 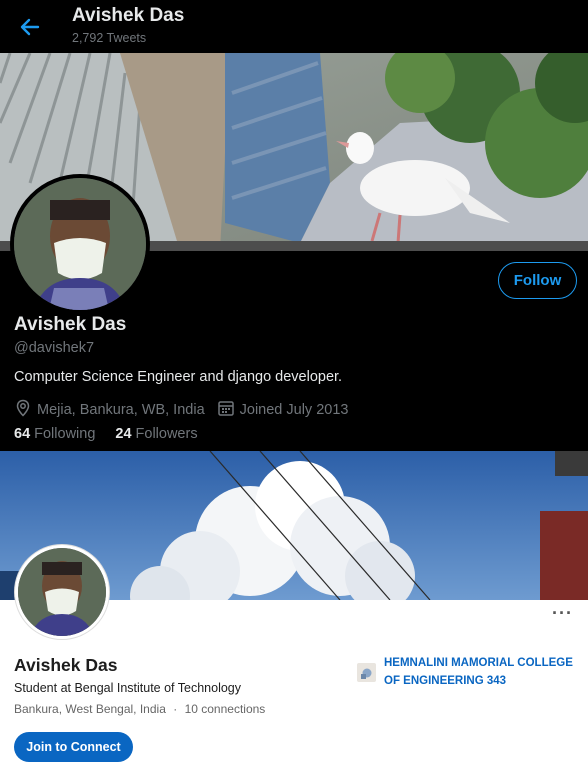 What do you see at coordinates (22, 434) in the screenshot?
I see `following-count: 64` at bounding box center [22, 434].